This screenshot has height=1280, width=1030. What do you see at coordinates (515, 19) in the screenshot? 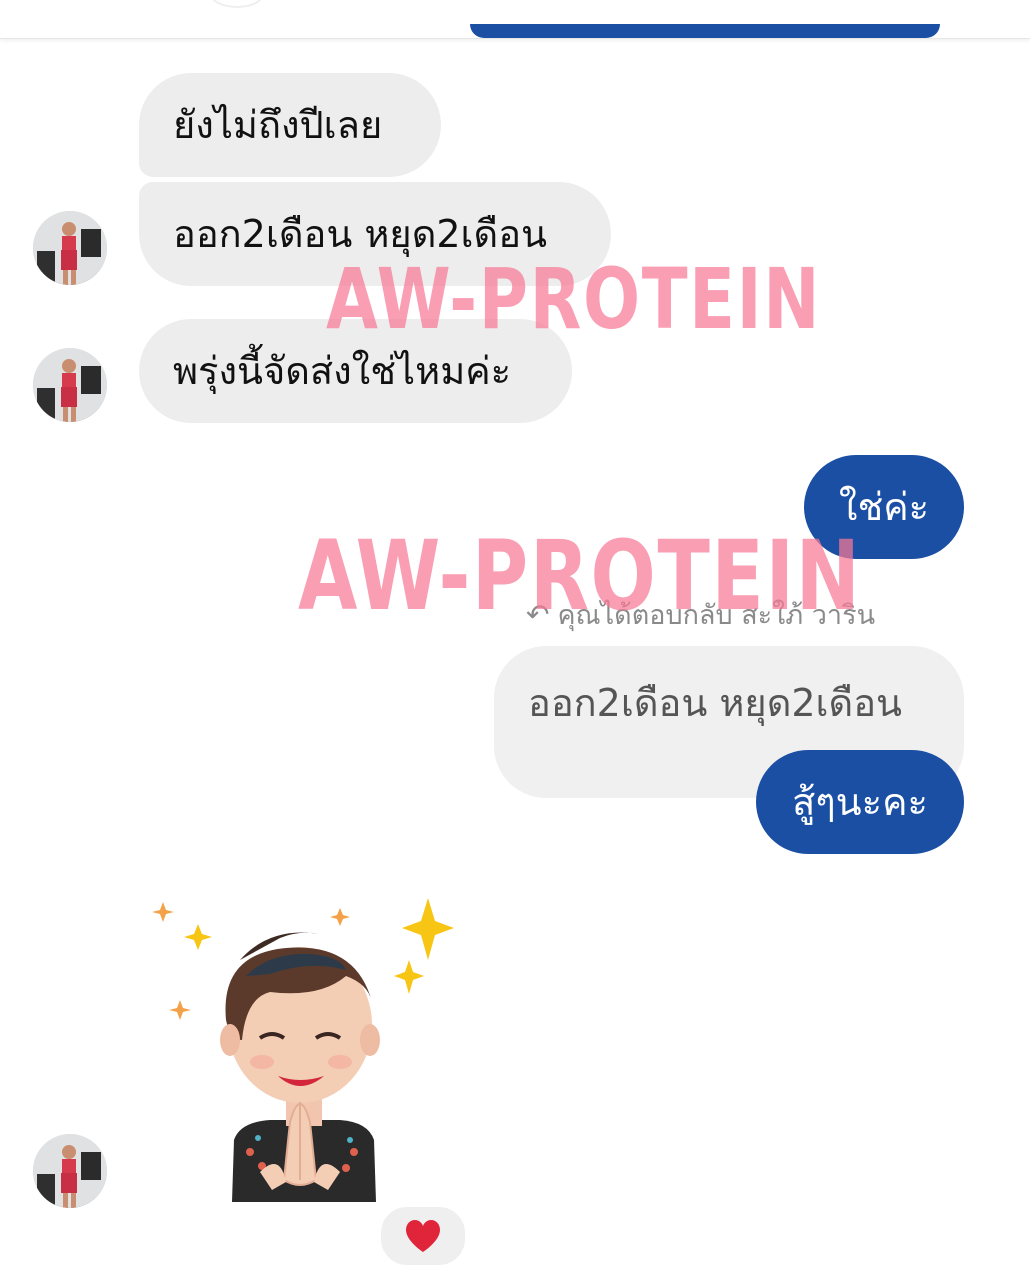
I see `top-header-strip` at bounding box center [515, 19].